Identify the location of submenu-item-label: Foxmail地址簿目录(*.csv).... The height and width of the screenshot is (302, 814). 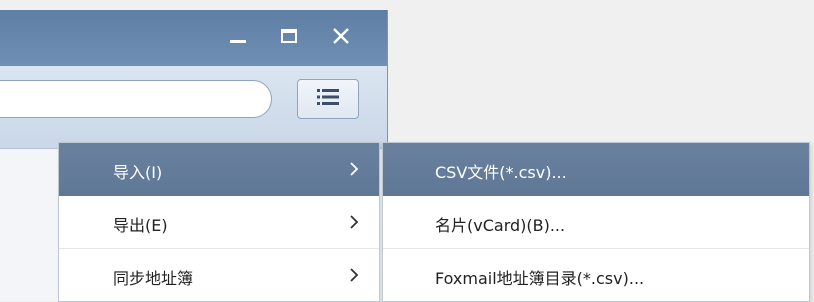
(540, 278).